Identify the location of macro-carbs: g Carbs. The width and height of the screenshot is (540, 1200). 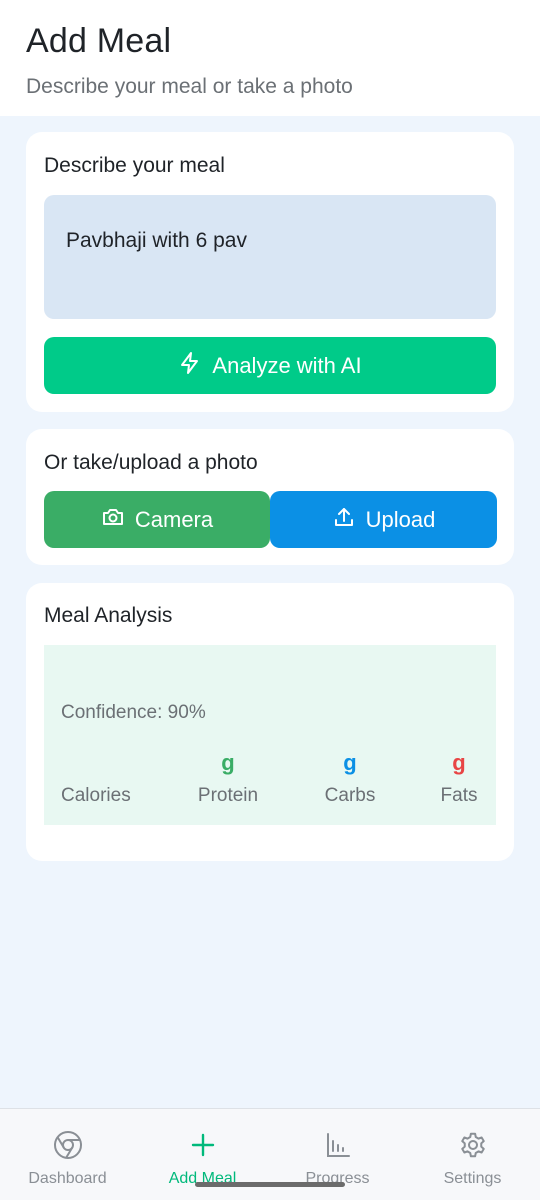
(350, 778).